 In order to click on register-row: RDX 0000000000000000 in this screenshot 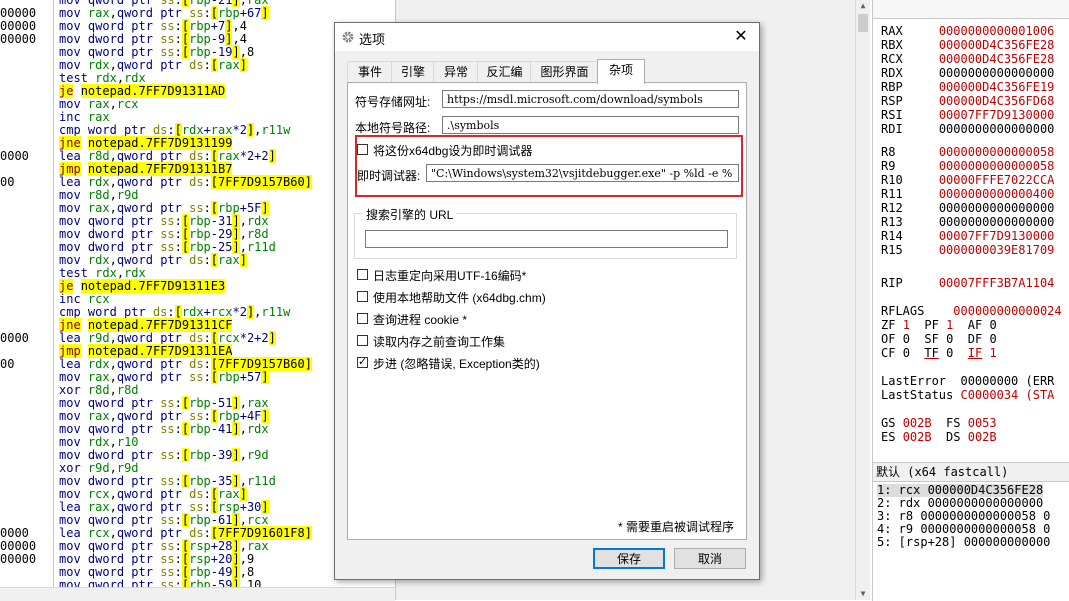, I will do `click(967, 73)`.